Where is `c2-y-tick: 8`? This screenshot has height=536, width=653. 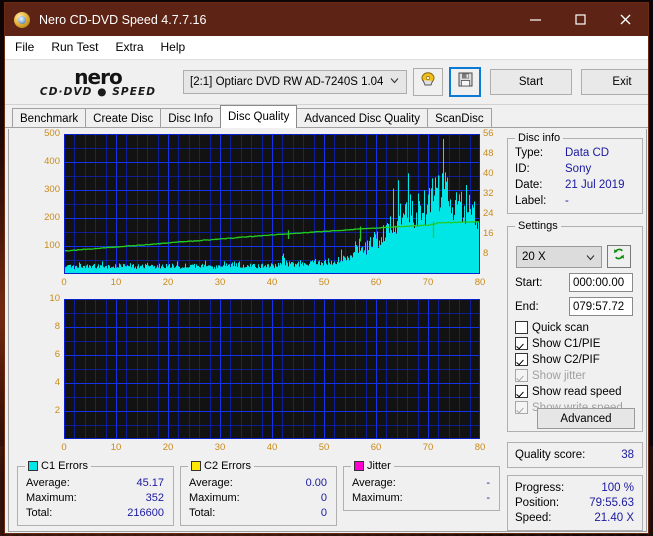
c2-y-tick: 8 is located at coordinates (57, 326).